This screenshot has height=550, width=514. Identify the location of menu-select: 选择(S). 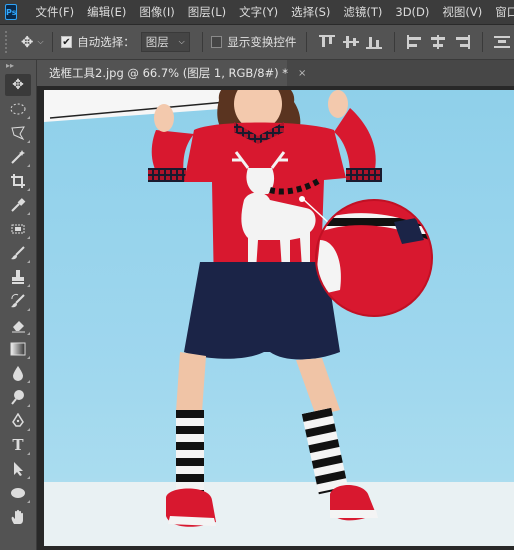
(310, 12).